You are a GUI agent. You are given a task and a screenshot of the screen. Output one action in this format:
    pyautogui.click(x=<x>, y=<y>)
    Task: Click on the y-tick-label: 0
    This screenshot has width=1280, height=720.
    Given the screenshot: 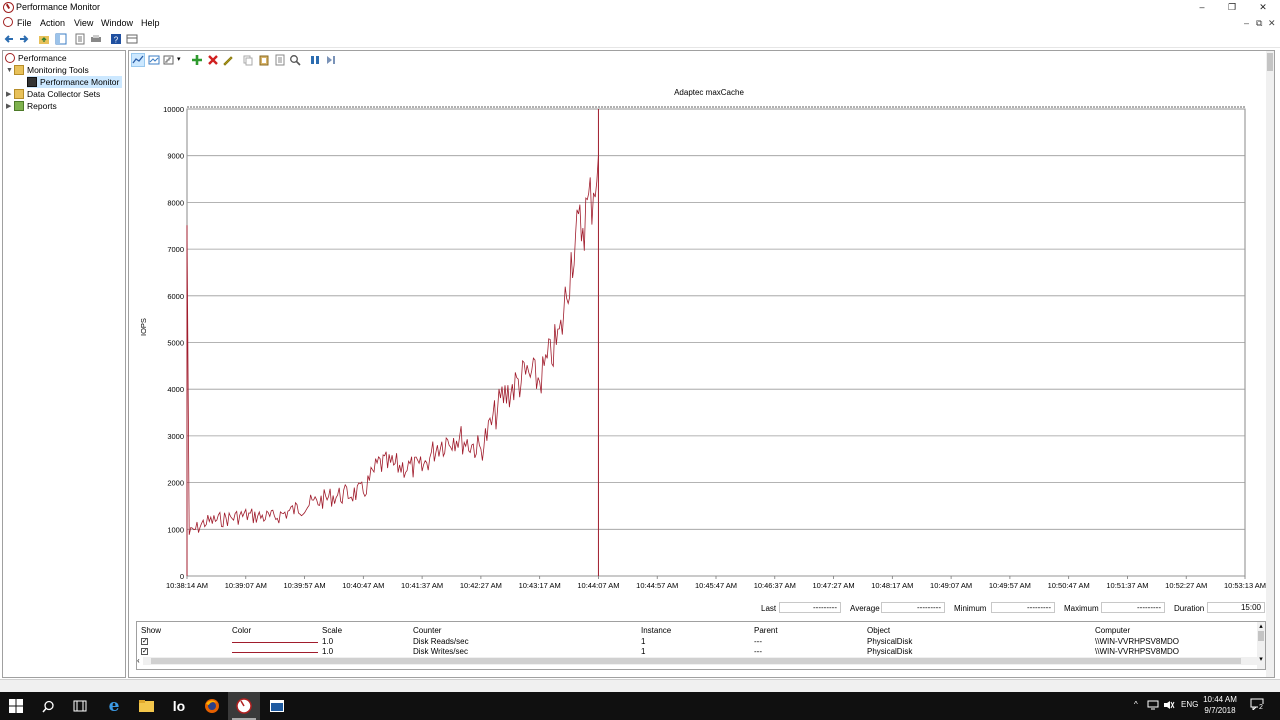 What is the action you would take?
    pyautogui.click(x=182, y=576)
    